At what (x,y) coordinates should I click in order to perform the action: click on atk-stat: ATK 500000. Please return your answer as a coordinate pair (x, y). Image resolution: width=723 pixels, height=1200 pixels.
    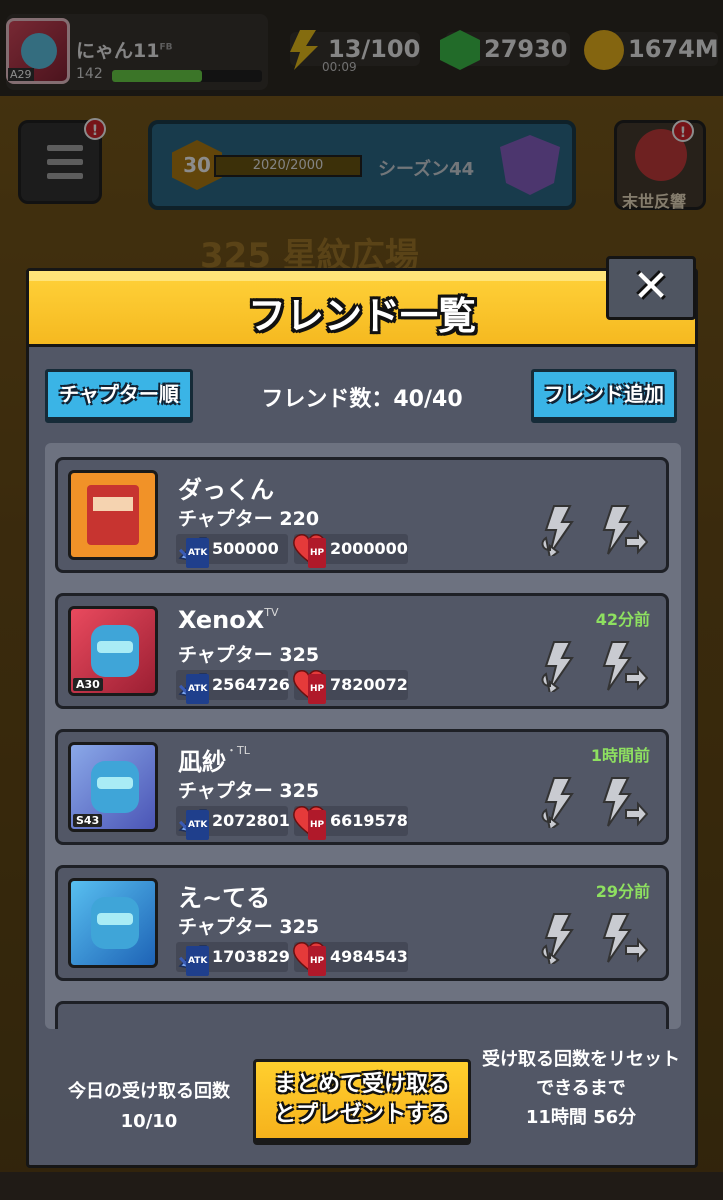
    Looking at the image, I should click on (232, 551).